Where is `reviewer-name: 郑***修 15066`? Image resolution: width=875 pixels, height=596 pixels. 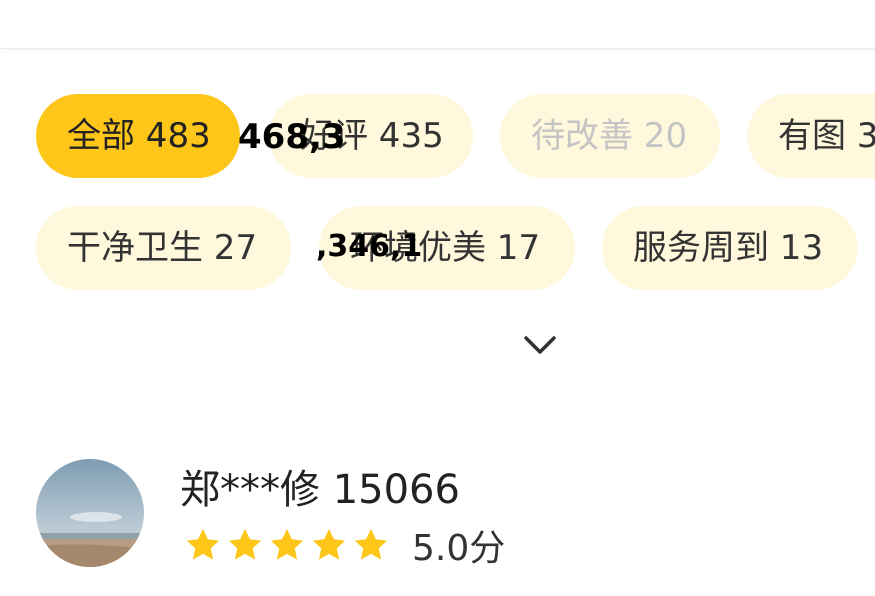 reviewer-name: 郑***修 15066 is located at coordinates (320, 490).